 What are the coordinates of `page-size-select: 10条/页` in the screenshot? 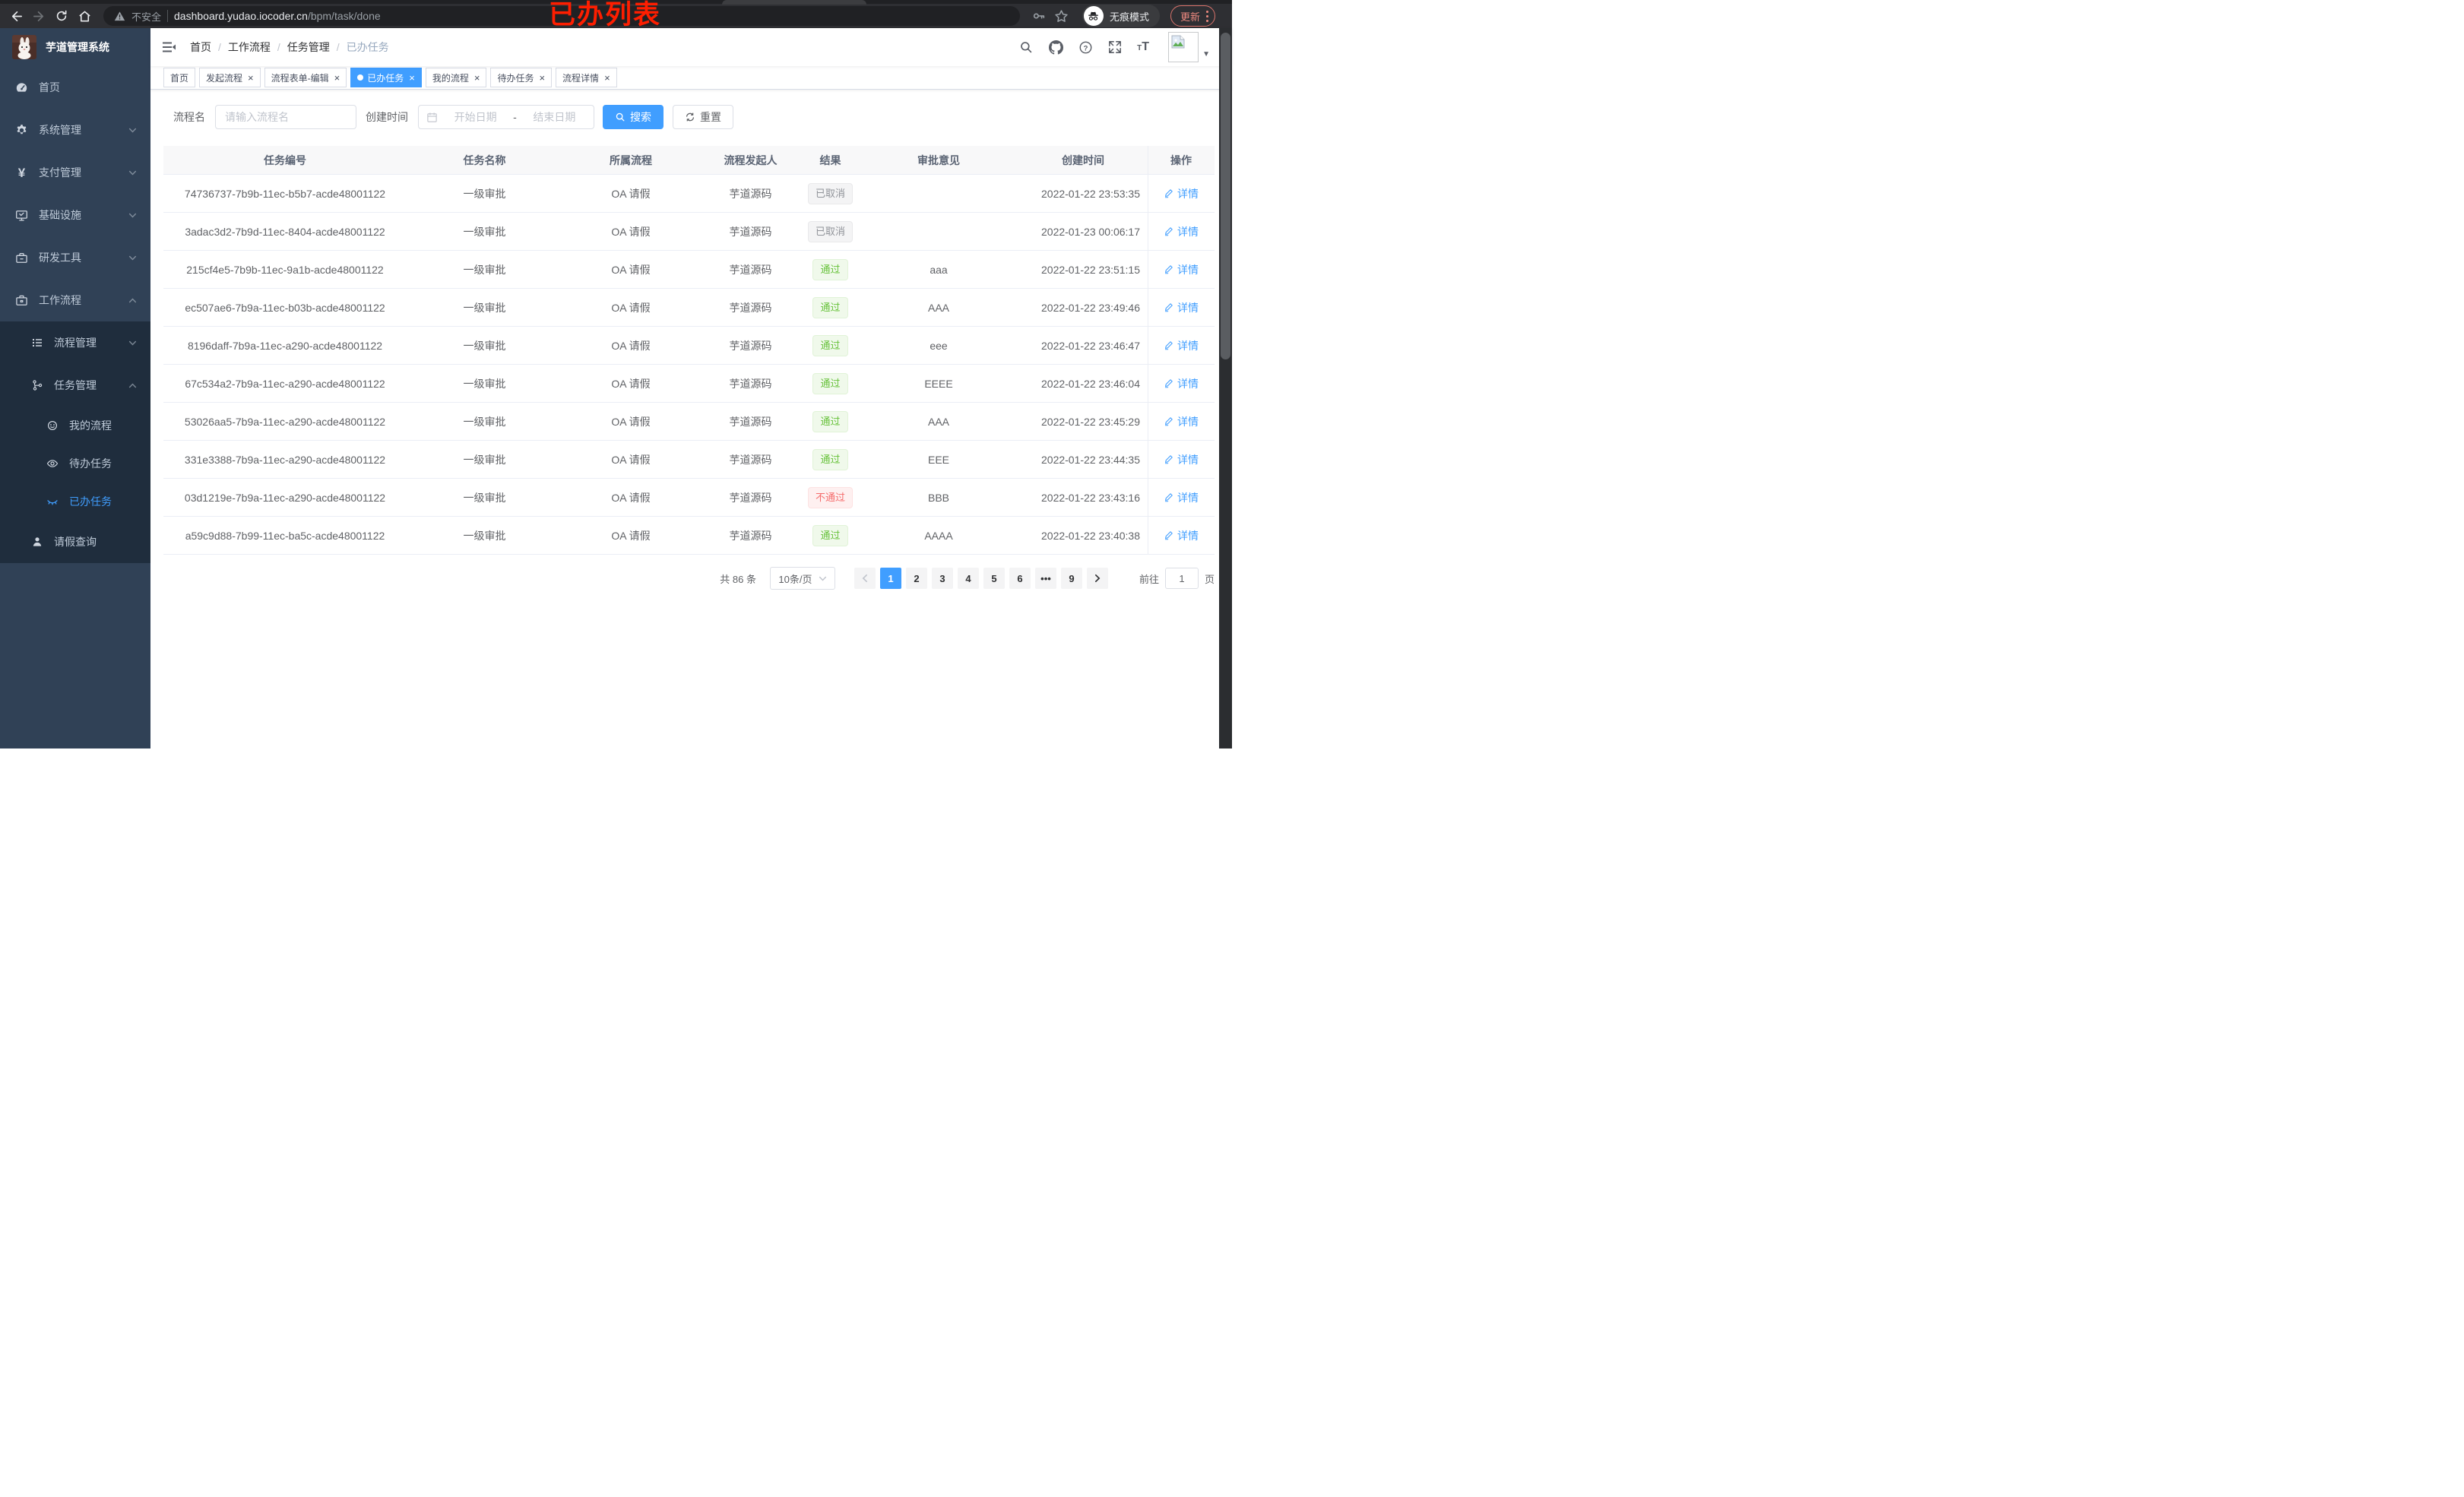 It's located at (802, 578).